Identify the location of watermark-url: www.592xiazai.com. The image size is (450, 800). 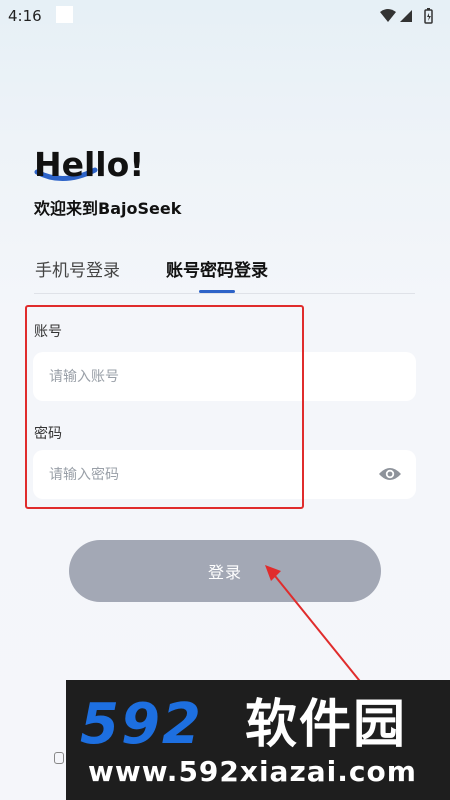
(252, 771).